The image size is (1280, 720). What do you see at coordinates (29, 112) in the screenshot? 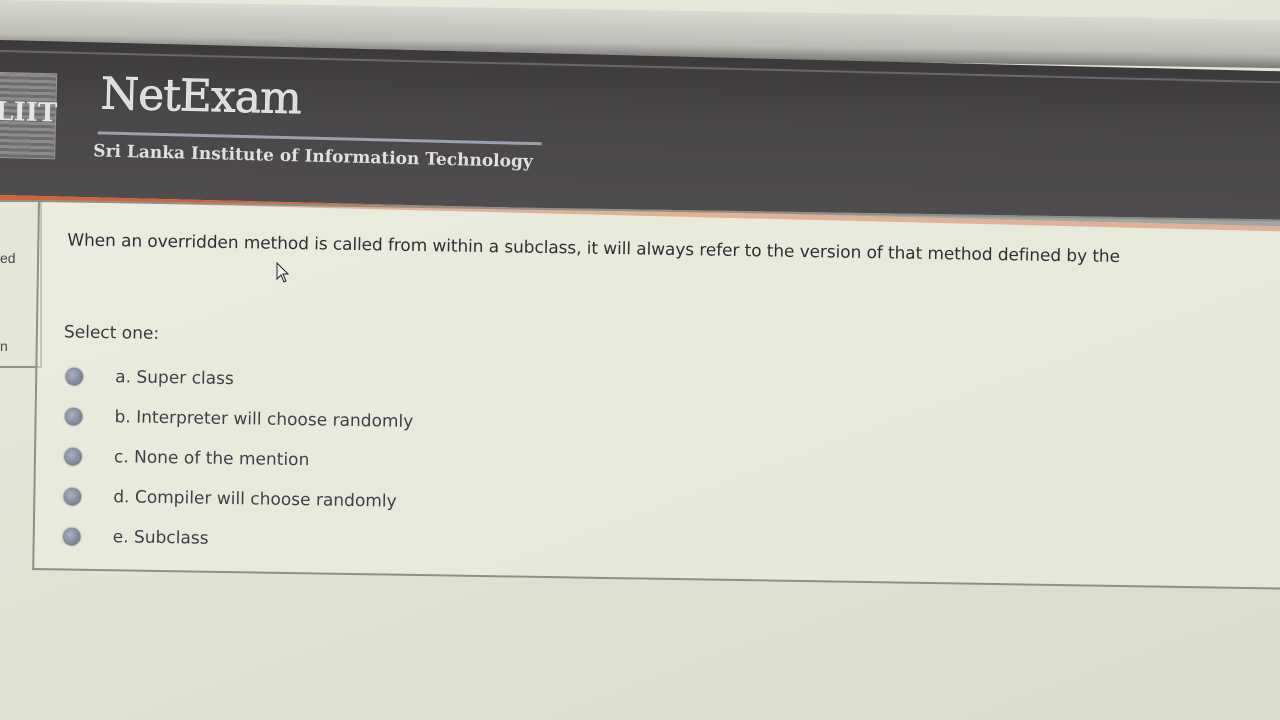
I see `logo-text: LIIT` at bounding box center [29, 112].